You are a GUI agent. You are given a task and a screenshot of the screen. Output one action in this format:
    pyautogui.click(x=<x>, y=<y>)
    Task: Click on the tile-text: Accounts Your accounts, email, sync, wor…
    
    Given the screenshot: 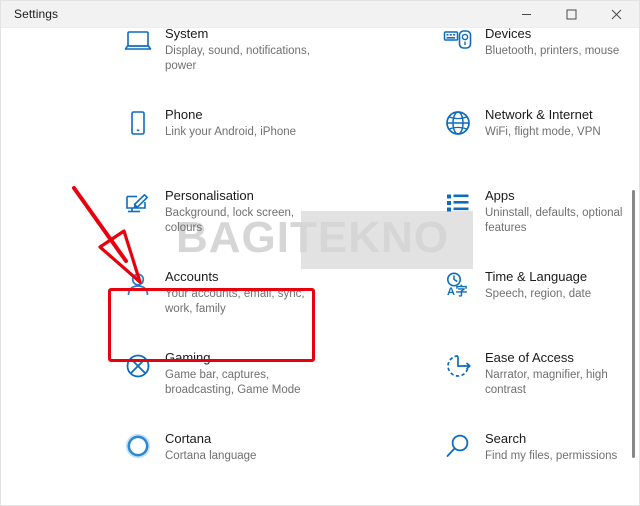 What is the action you would take?
    pyautogui.click(x=236, y=292)
    